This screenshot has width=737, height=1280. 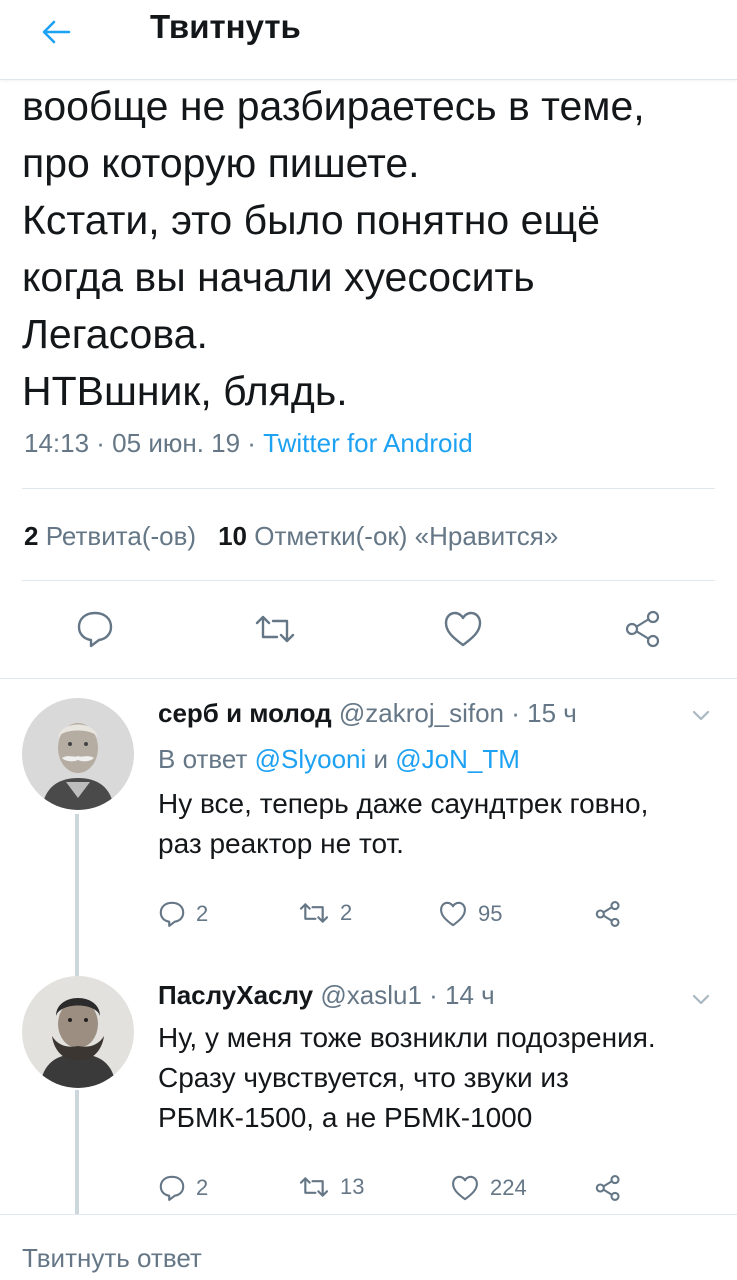 I want to click on reply-action-bar: 2 13 224, so click(x=443, y=1194).